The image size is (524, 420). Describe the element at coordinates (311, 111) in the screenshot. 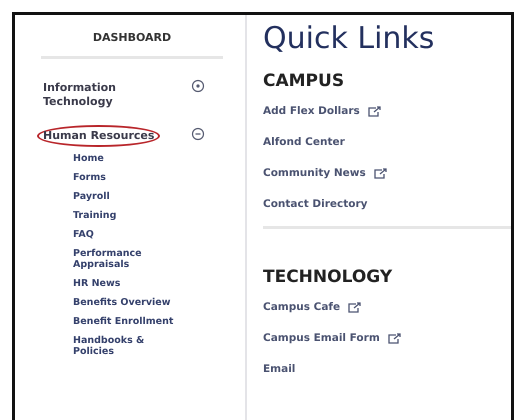

I see `quick-link: Add Flex Dollars` at that location.